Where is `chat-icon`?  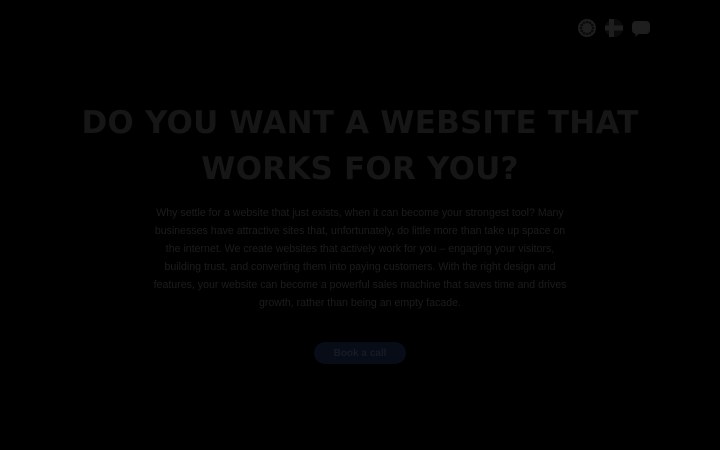
chat-icon is located at coordinates (641, 28).